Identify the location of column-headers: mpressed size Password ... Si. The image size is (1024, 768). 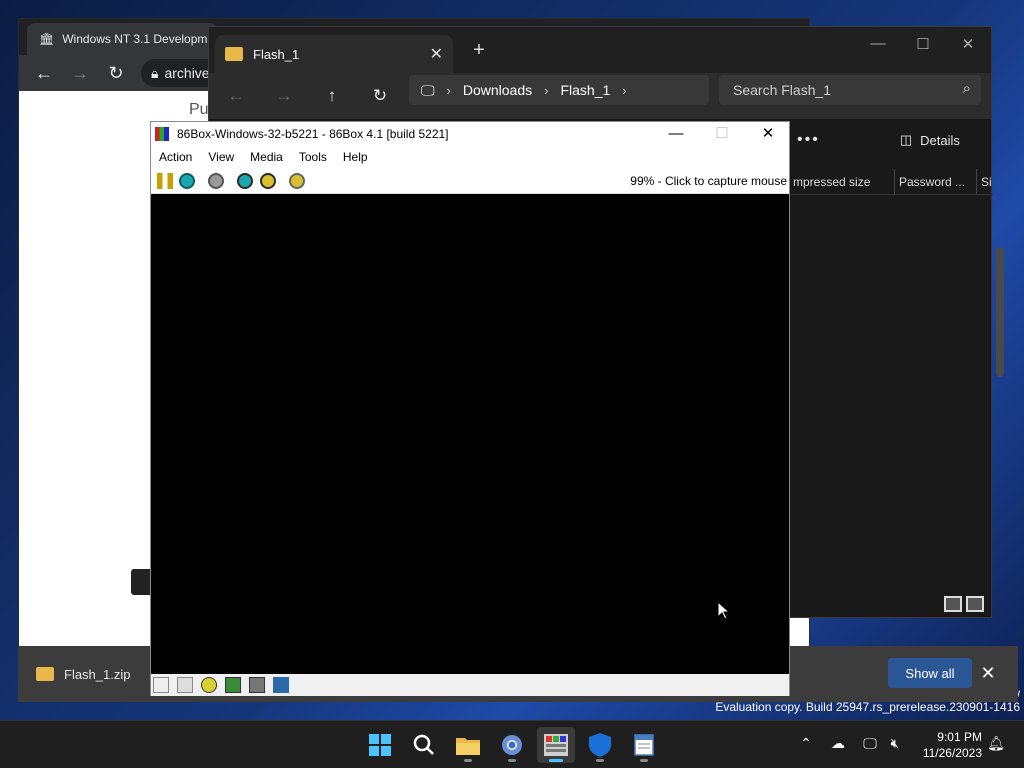
(891, 182).